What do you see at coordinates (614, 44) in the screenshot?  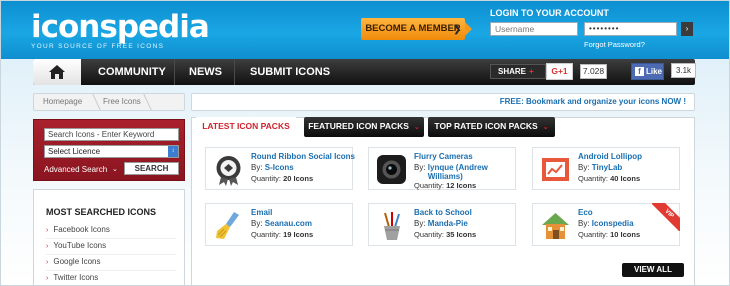 I see `forgot-password-link: Forgot Password?` at bounding box center [614, 44].